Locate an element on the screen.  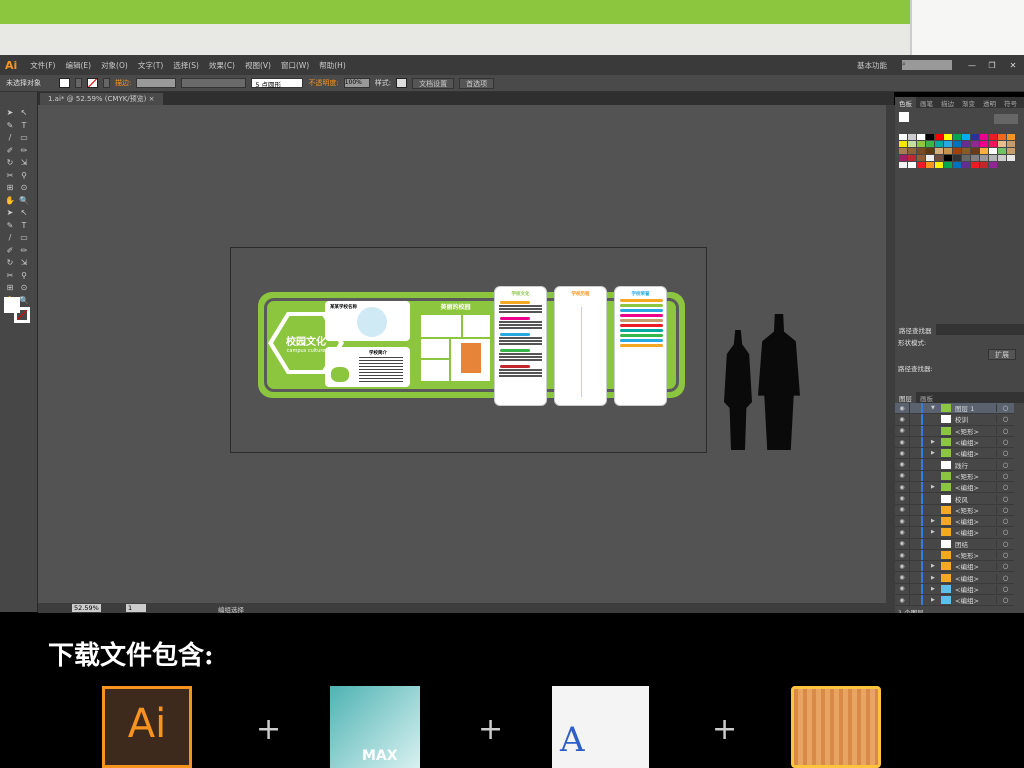
brush-field: 5 点圆形 is located at coordinates (277, 83).